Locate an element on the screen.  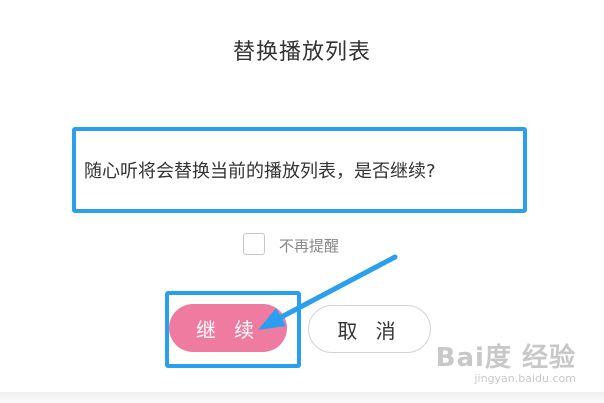
baidu-jingyan-watermark: Bai度 经验 jingyan.baidu.com is located at coordinates (506, 361).